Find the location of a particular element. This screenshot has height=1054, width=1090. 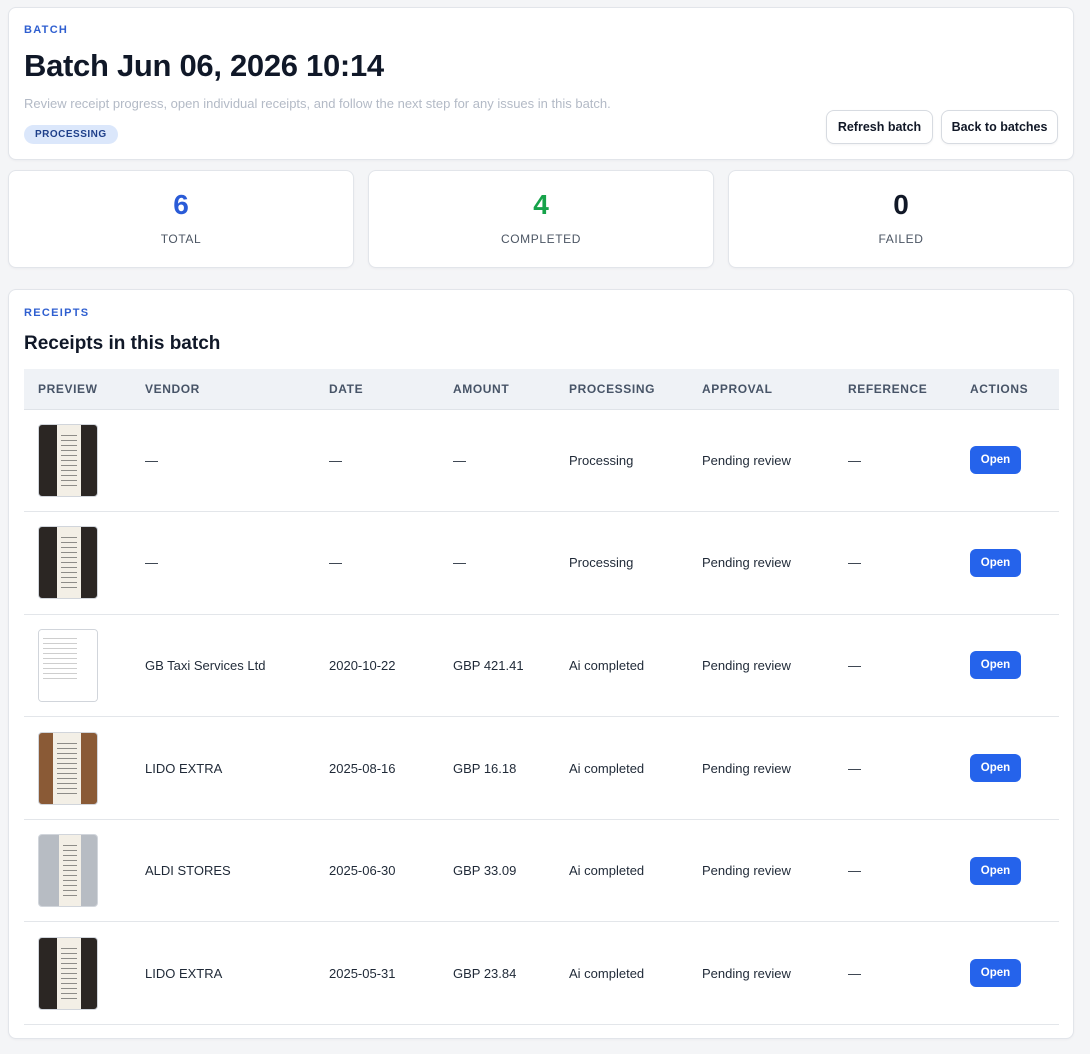

column-header-reference: REFERENCE is located at coordinates (895, 389).